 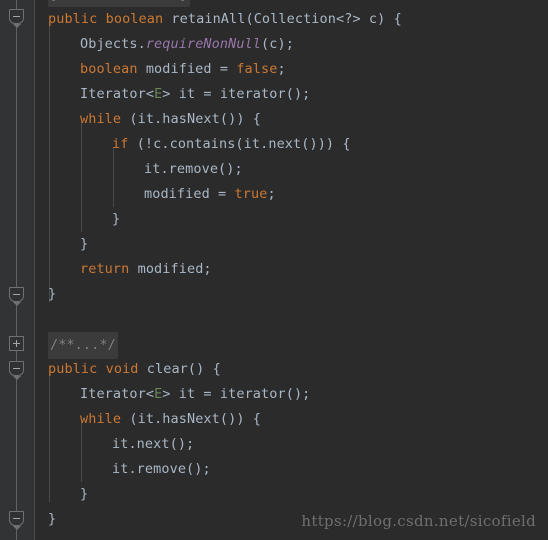 I want to click on token-kw: return, so click(x=105, y=269).